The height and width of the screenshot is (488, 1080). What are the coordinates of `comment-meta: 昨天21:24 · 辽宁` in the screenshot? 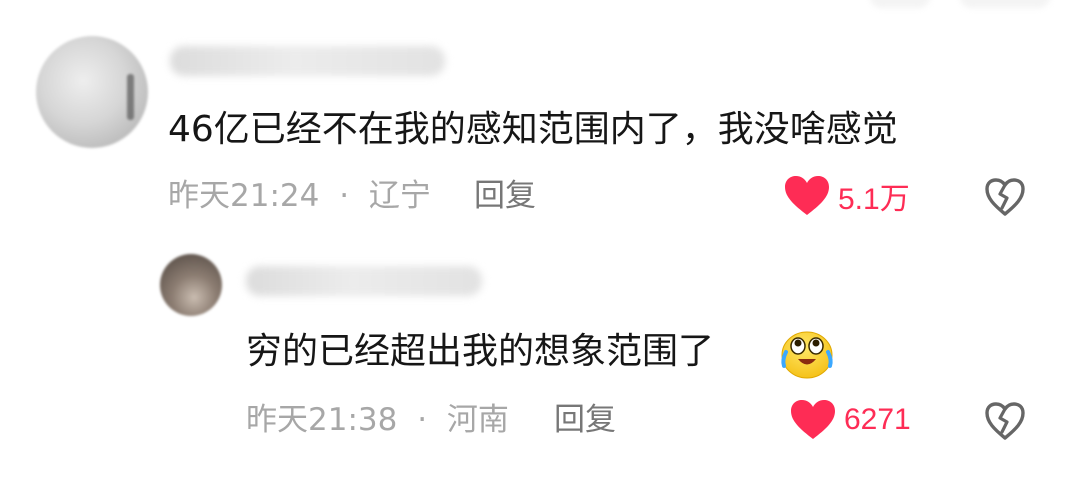 It's located at (299, 196).